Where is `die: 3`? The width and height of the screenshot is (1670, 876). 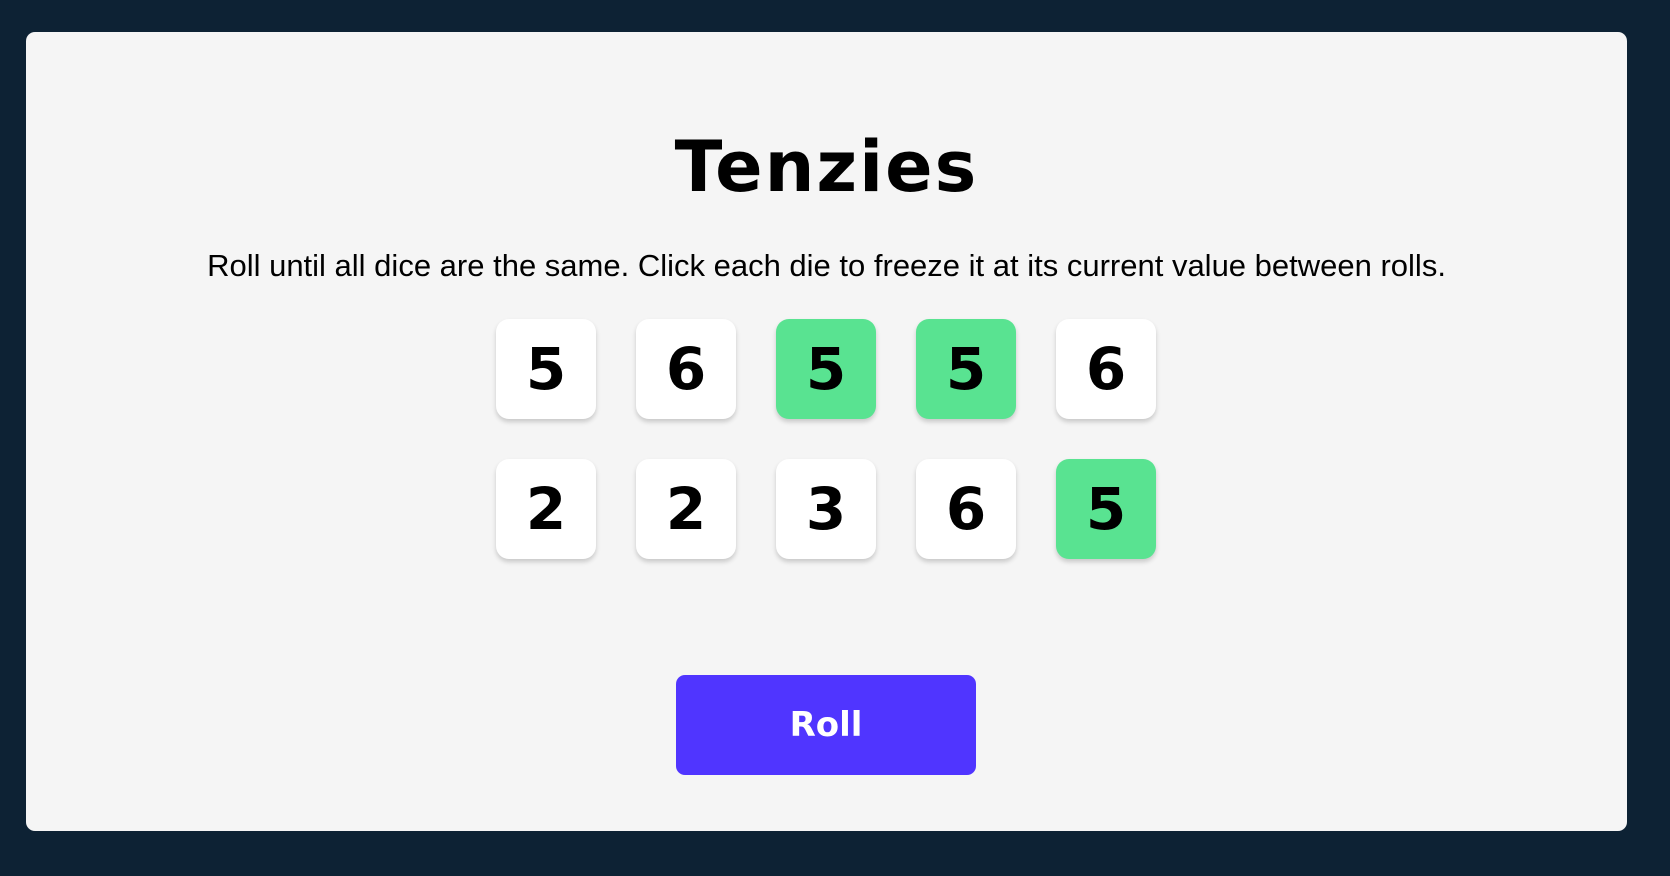
die: 3 is located at coordinates (826, 509).